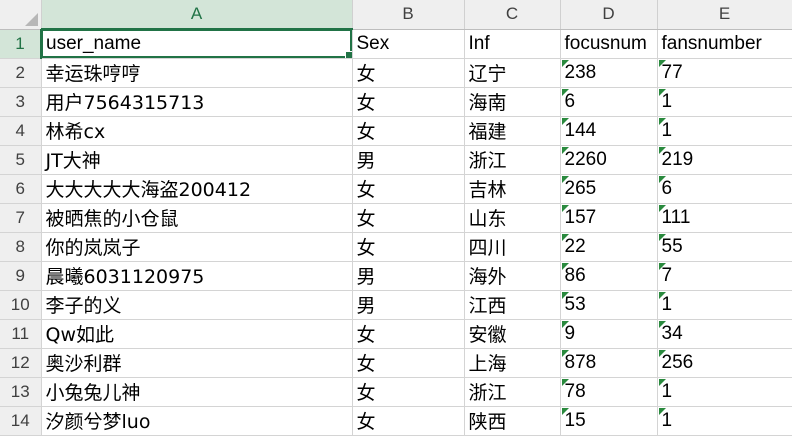 This screenshot has width=792, height=436. I want to click on cell-sex-header: Sex, so click(408, 44).